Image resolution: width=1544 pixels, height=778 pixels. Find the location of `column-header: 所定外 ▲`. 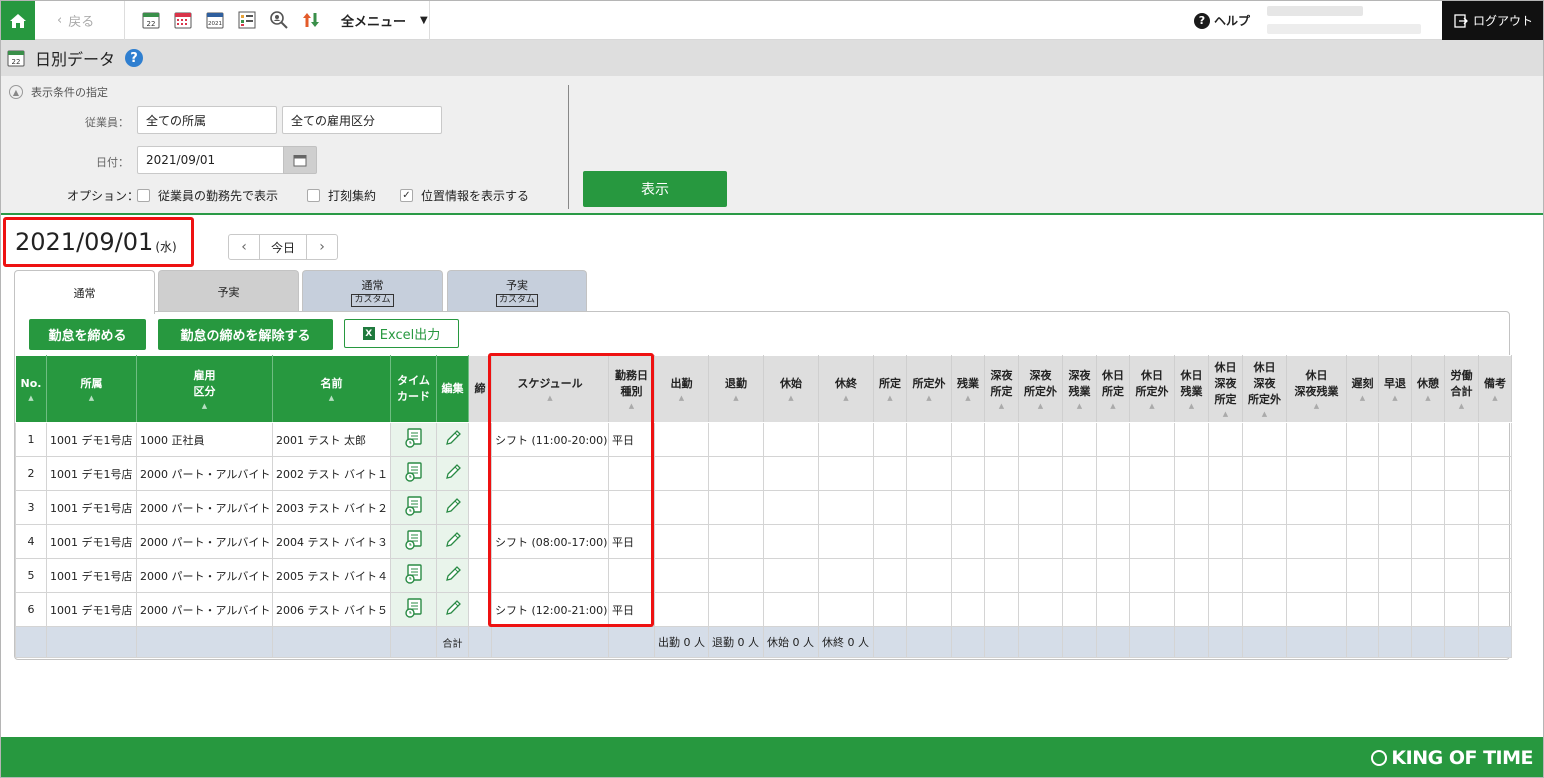

column-header: 所定外 ▲ is located at coordinates (929, 389).